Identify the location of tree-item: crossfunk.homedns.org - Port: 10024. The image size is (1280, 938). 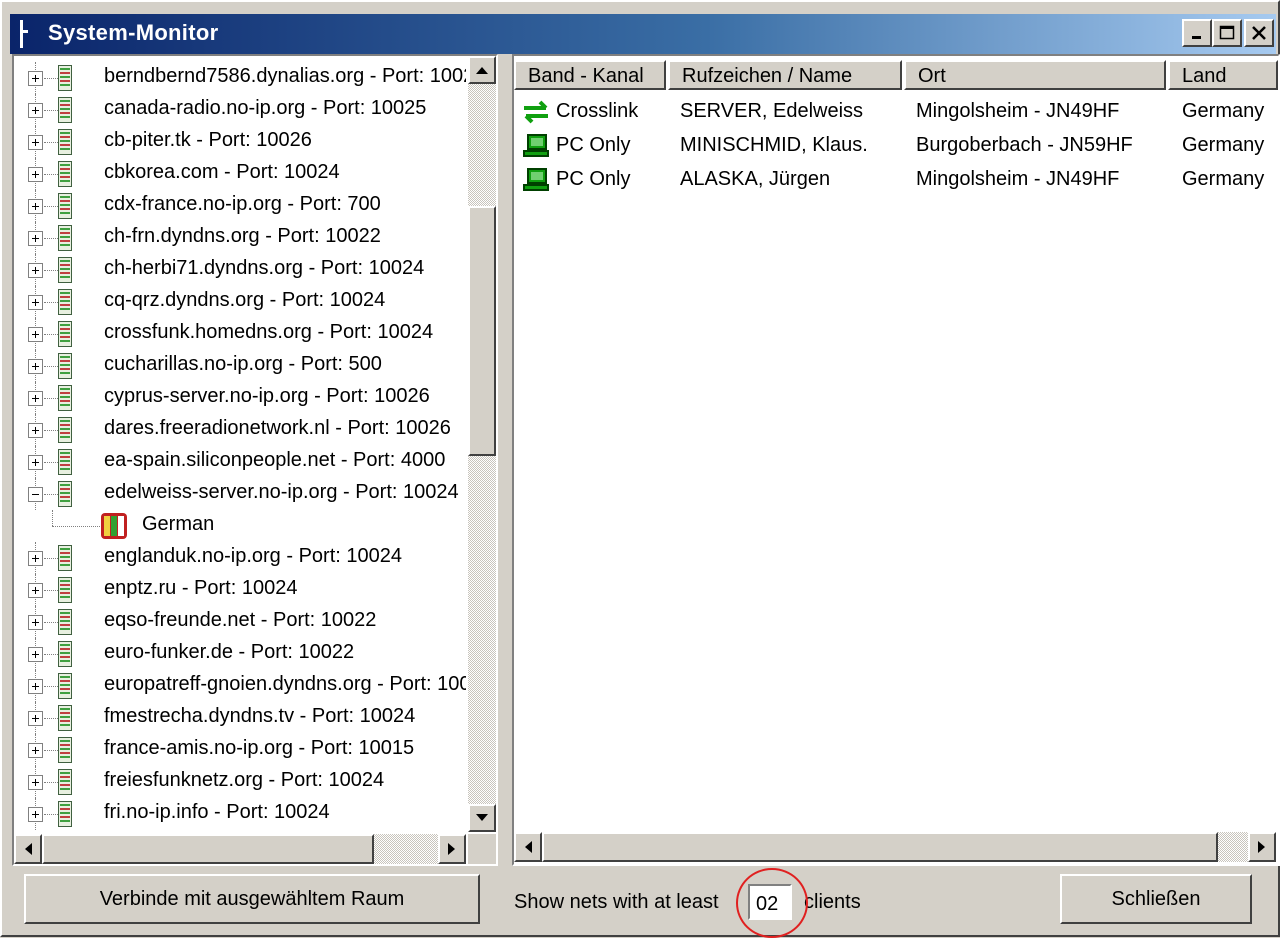
(240, 334).